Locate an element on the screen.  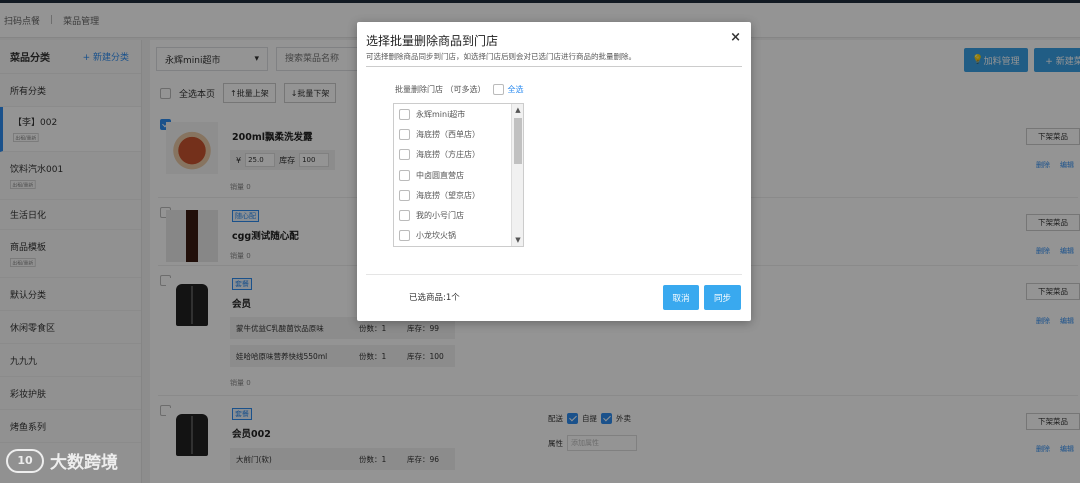
store-option: 我的小号门店 is located at coordinates (458, 215).